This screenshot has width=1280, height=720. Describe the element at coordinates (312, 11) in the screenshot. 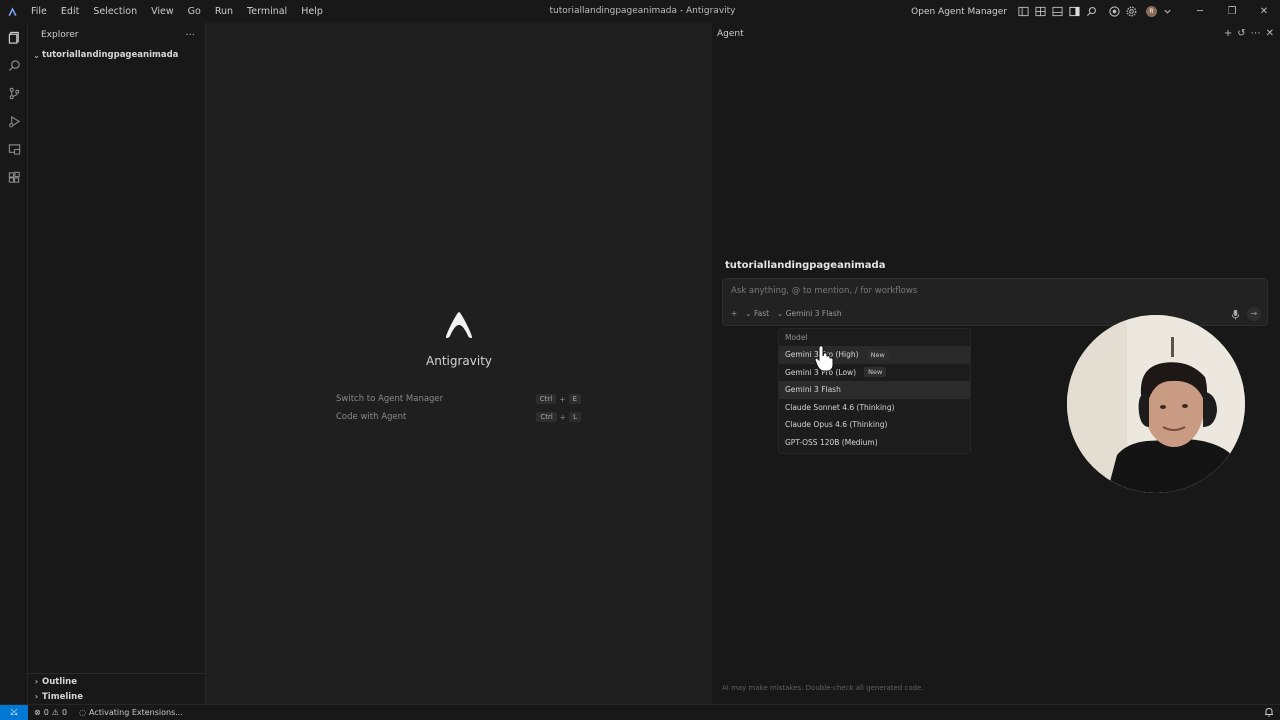

I see `menu-help: Help` at that location.